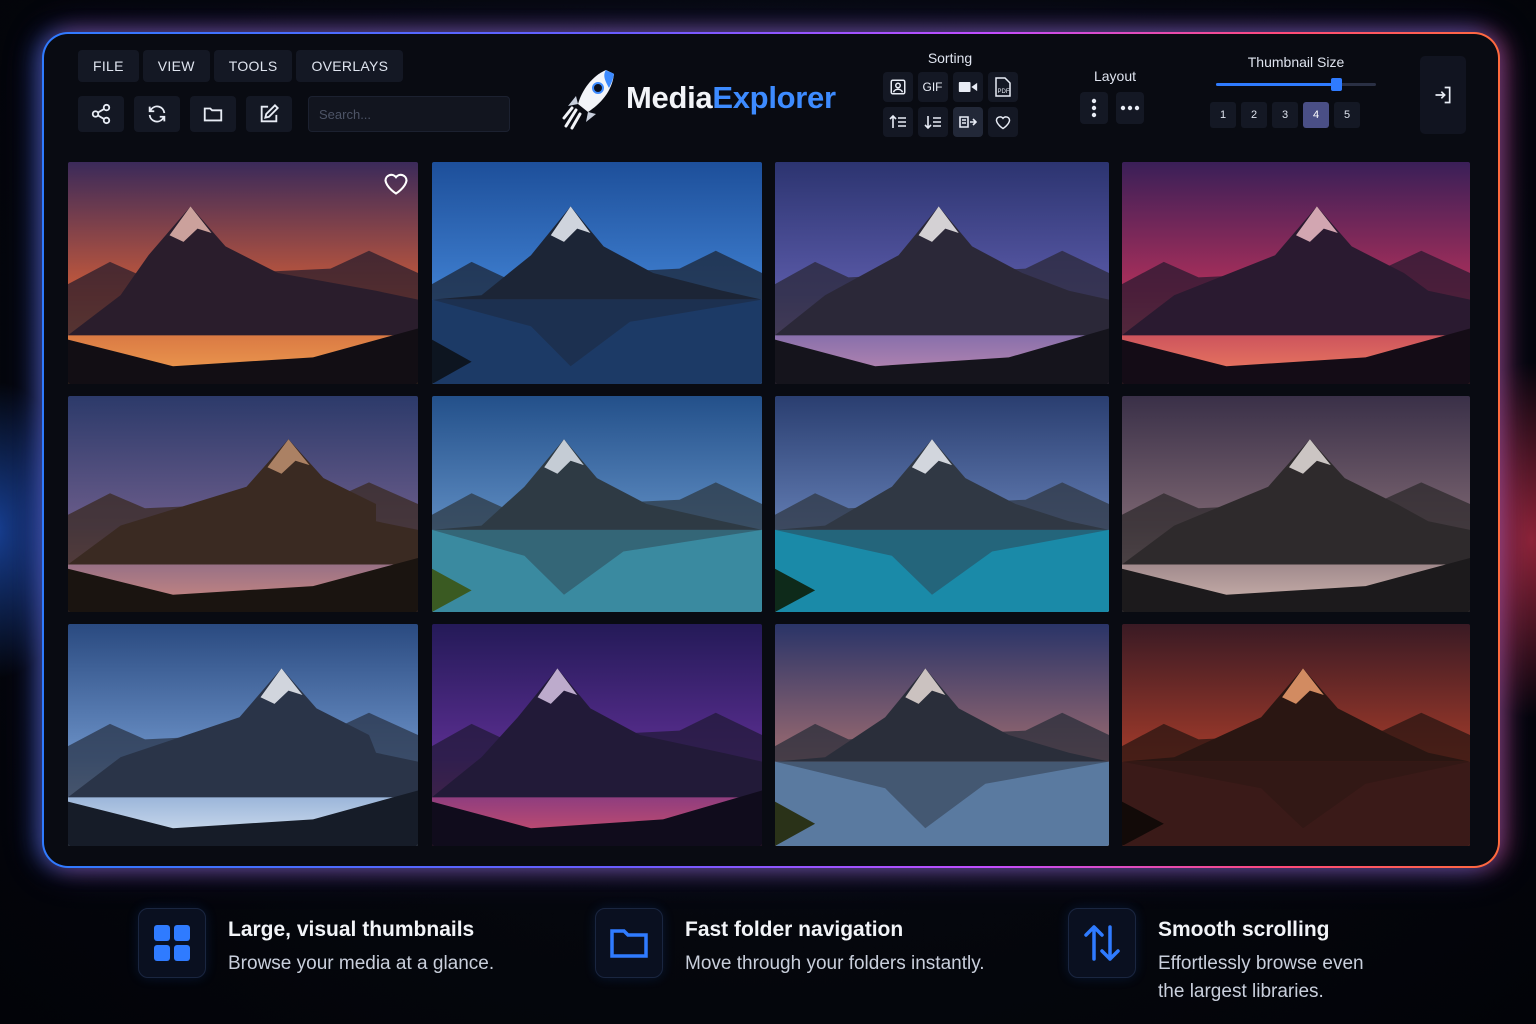  I want to click on grid-icon, so click(172, 943).